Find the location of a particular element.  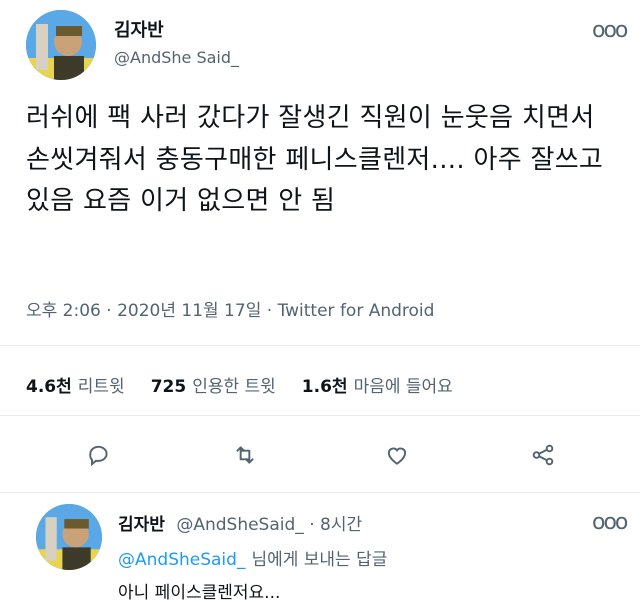

like-icon is located at coordinates (397, 455).